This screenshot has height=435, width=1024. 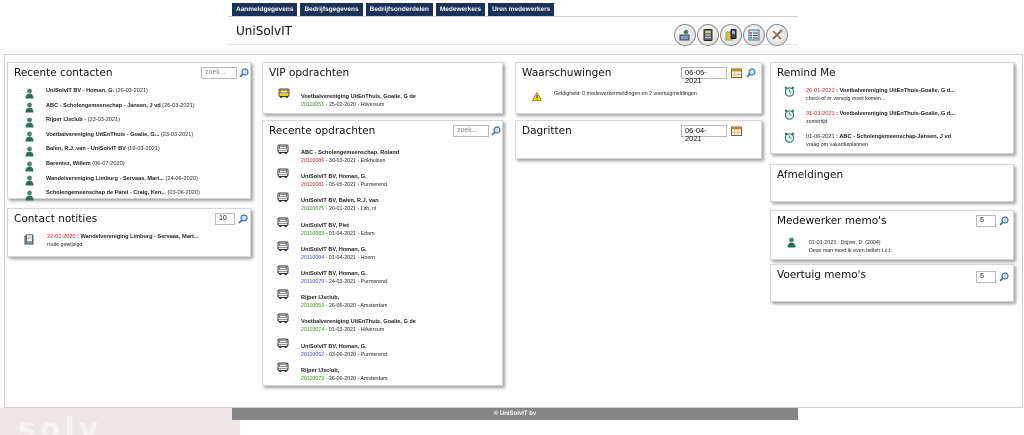 What do you see at coordinates (343, 161) in the screenshot?
I see `opdracht-details: 20110086 - 30-03-2021 - Enkhuizen` at bounding box center [343, 161].